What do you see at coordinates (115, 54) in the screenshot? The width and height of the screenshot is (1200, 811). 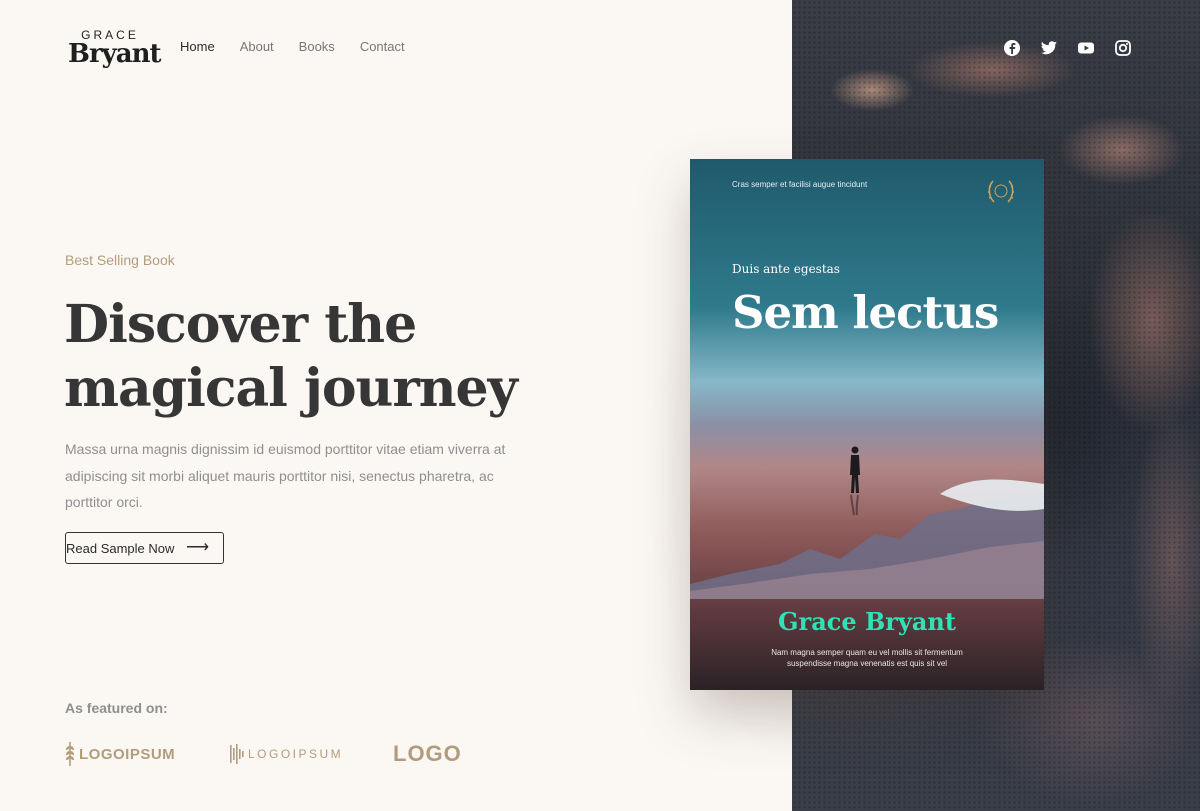 I see `logo-bottom-text: Bryant` at bounding box center [115, 54].